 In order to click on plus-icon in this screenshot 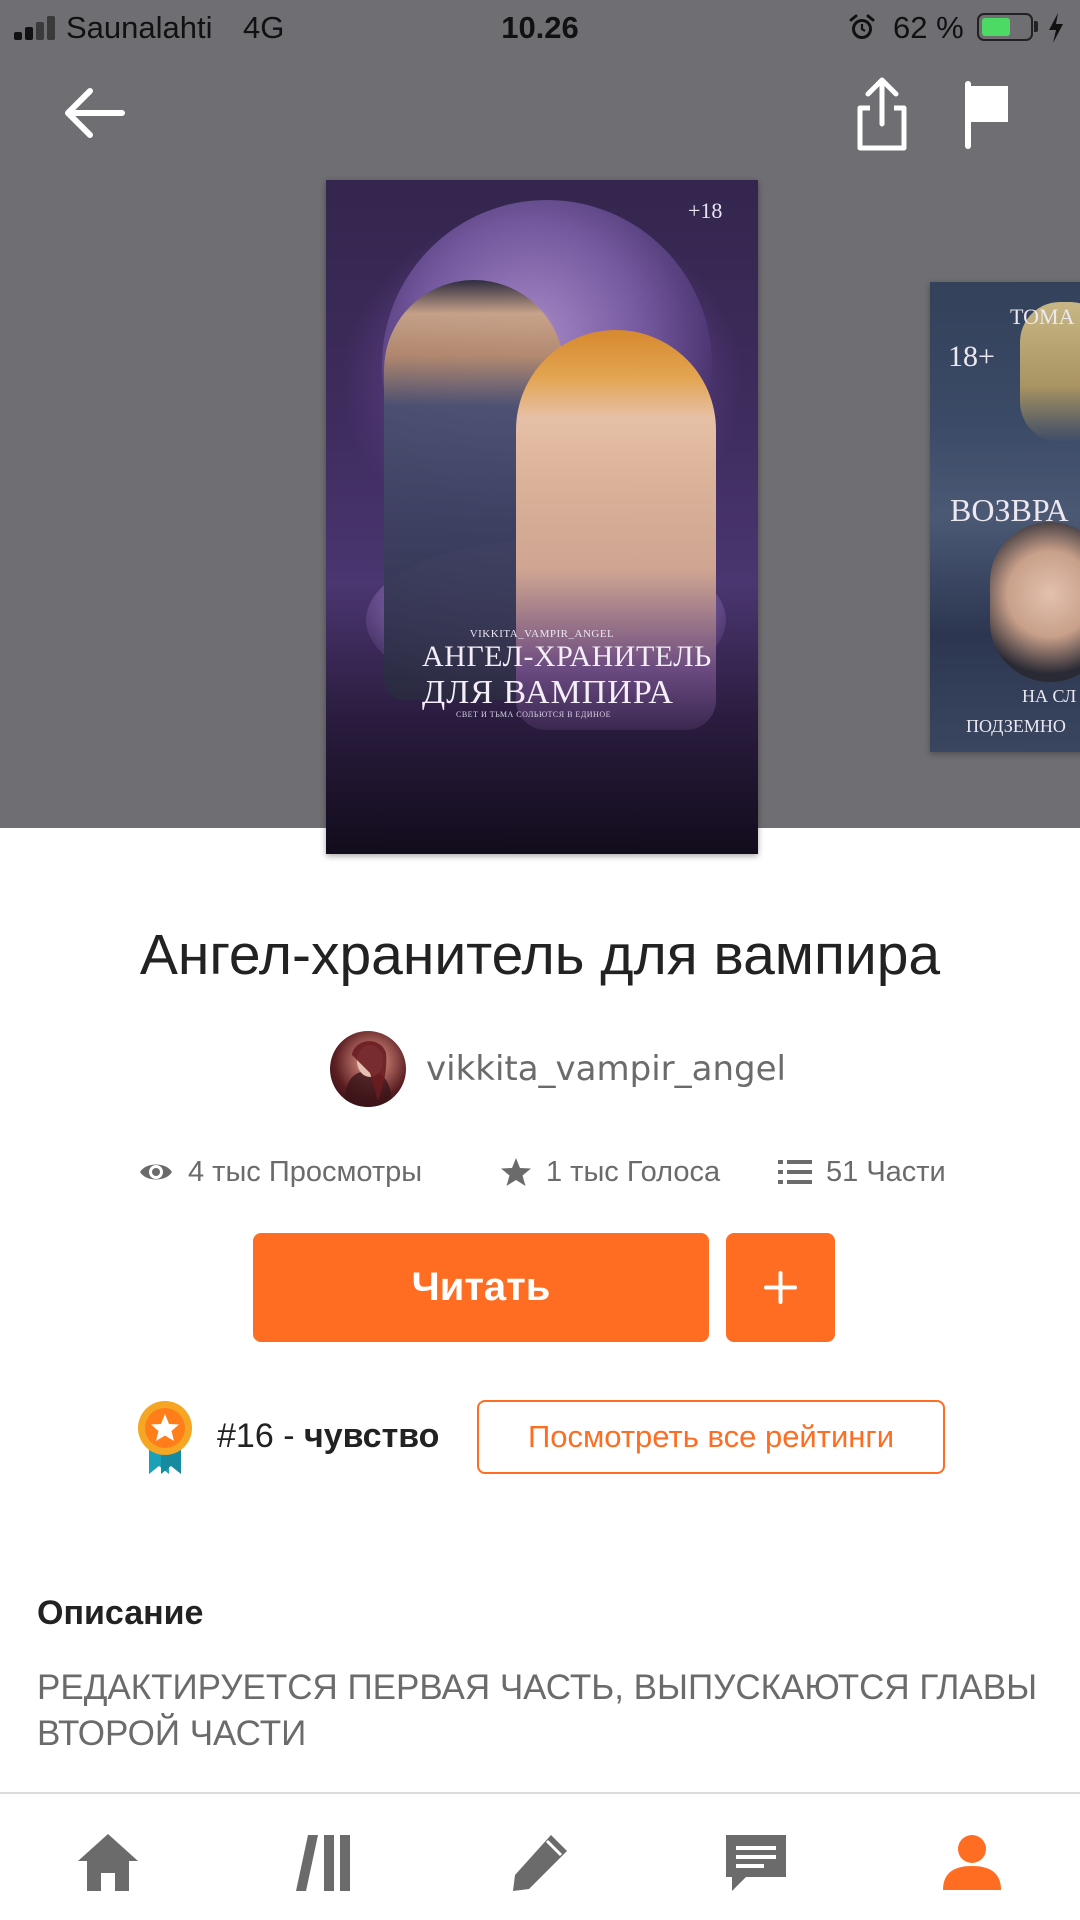, I will do `click(780, 1287)`.